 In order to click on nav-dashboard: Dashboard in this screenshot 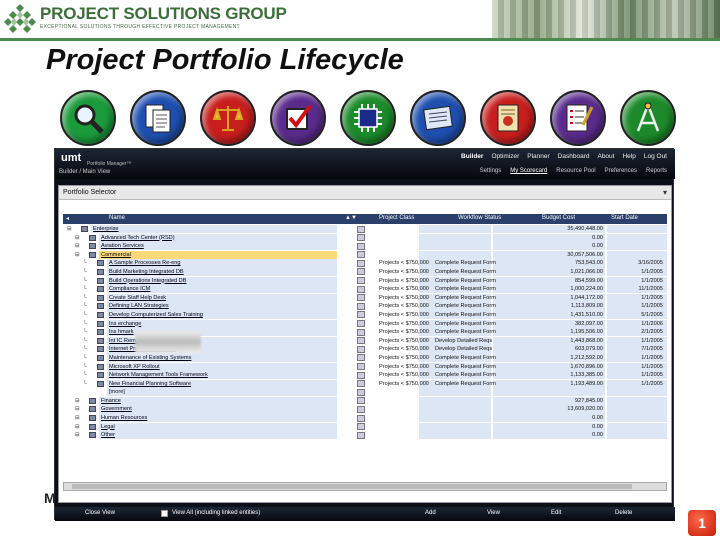, I will do `click(574, 156)`.